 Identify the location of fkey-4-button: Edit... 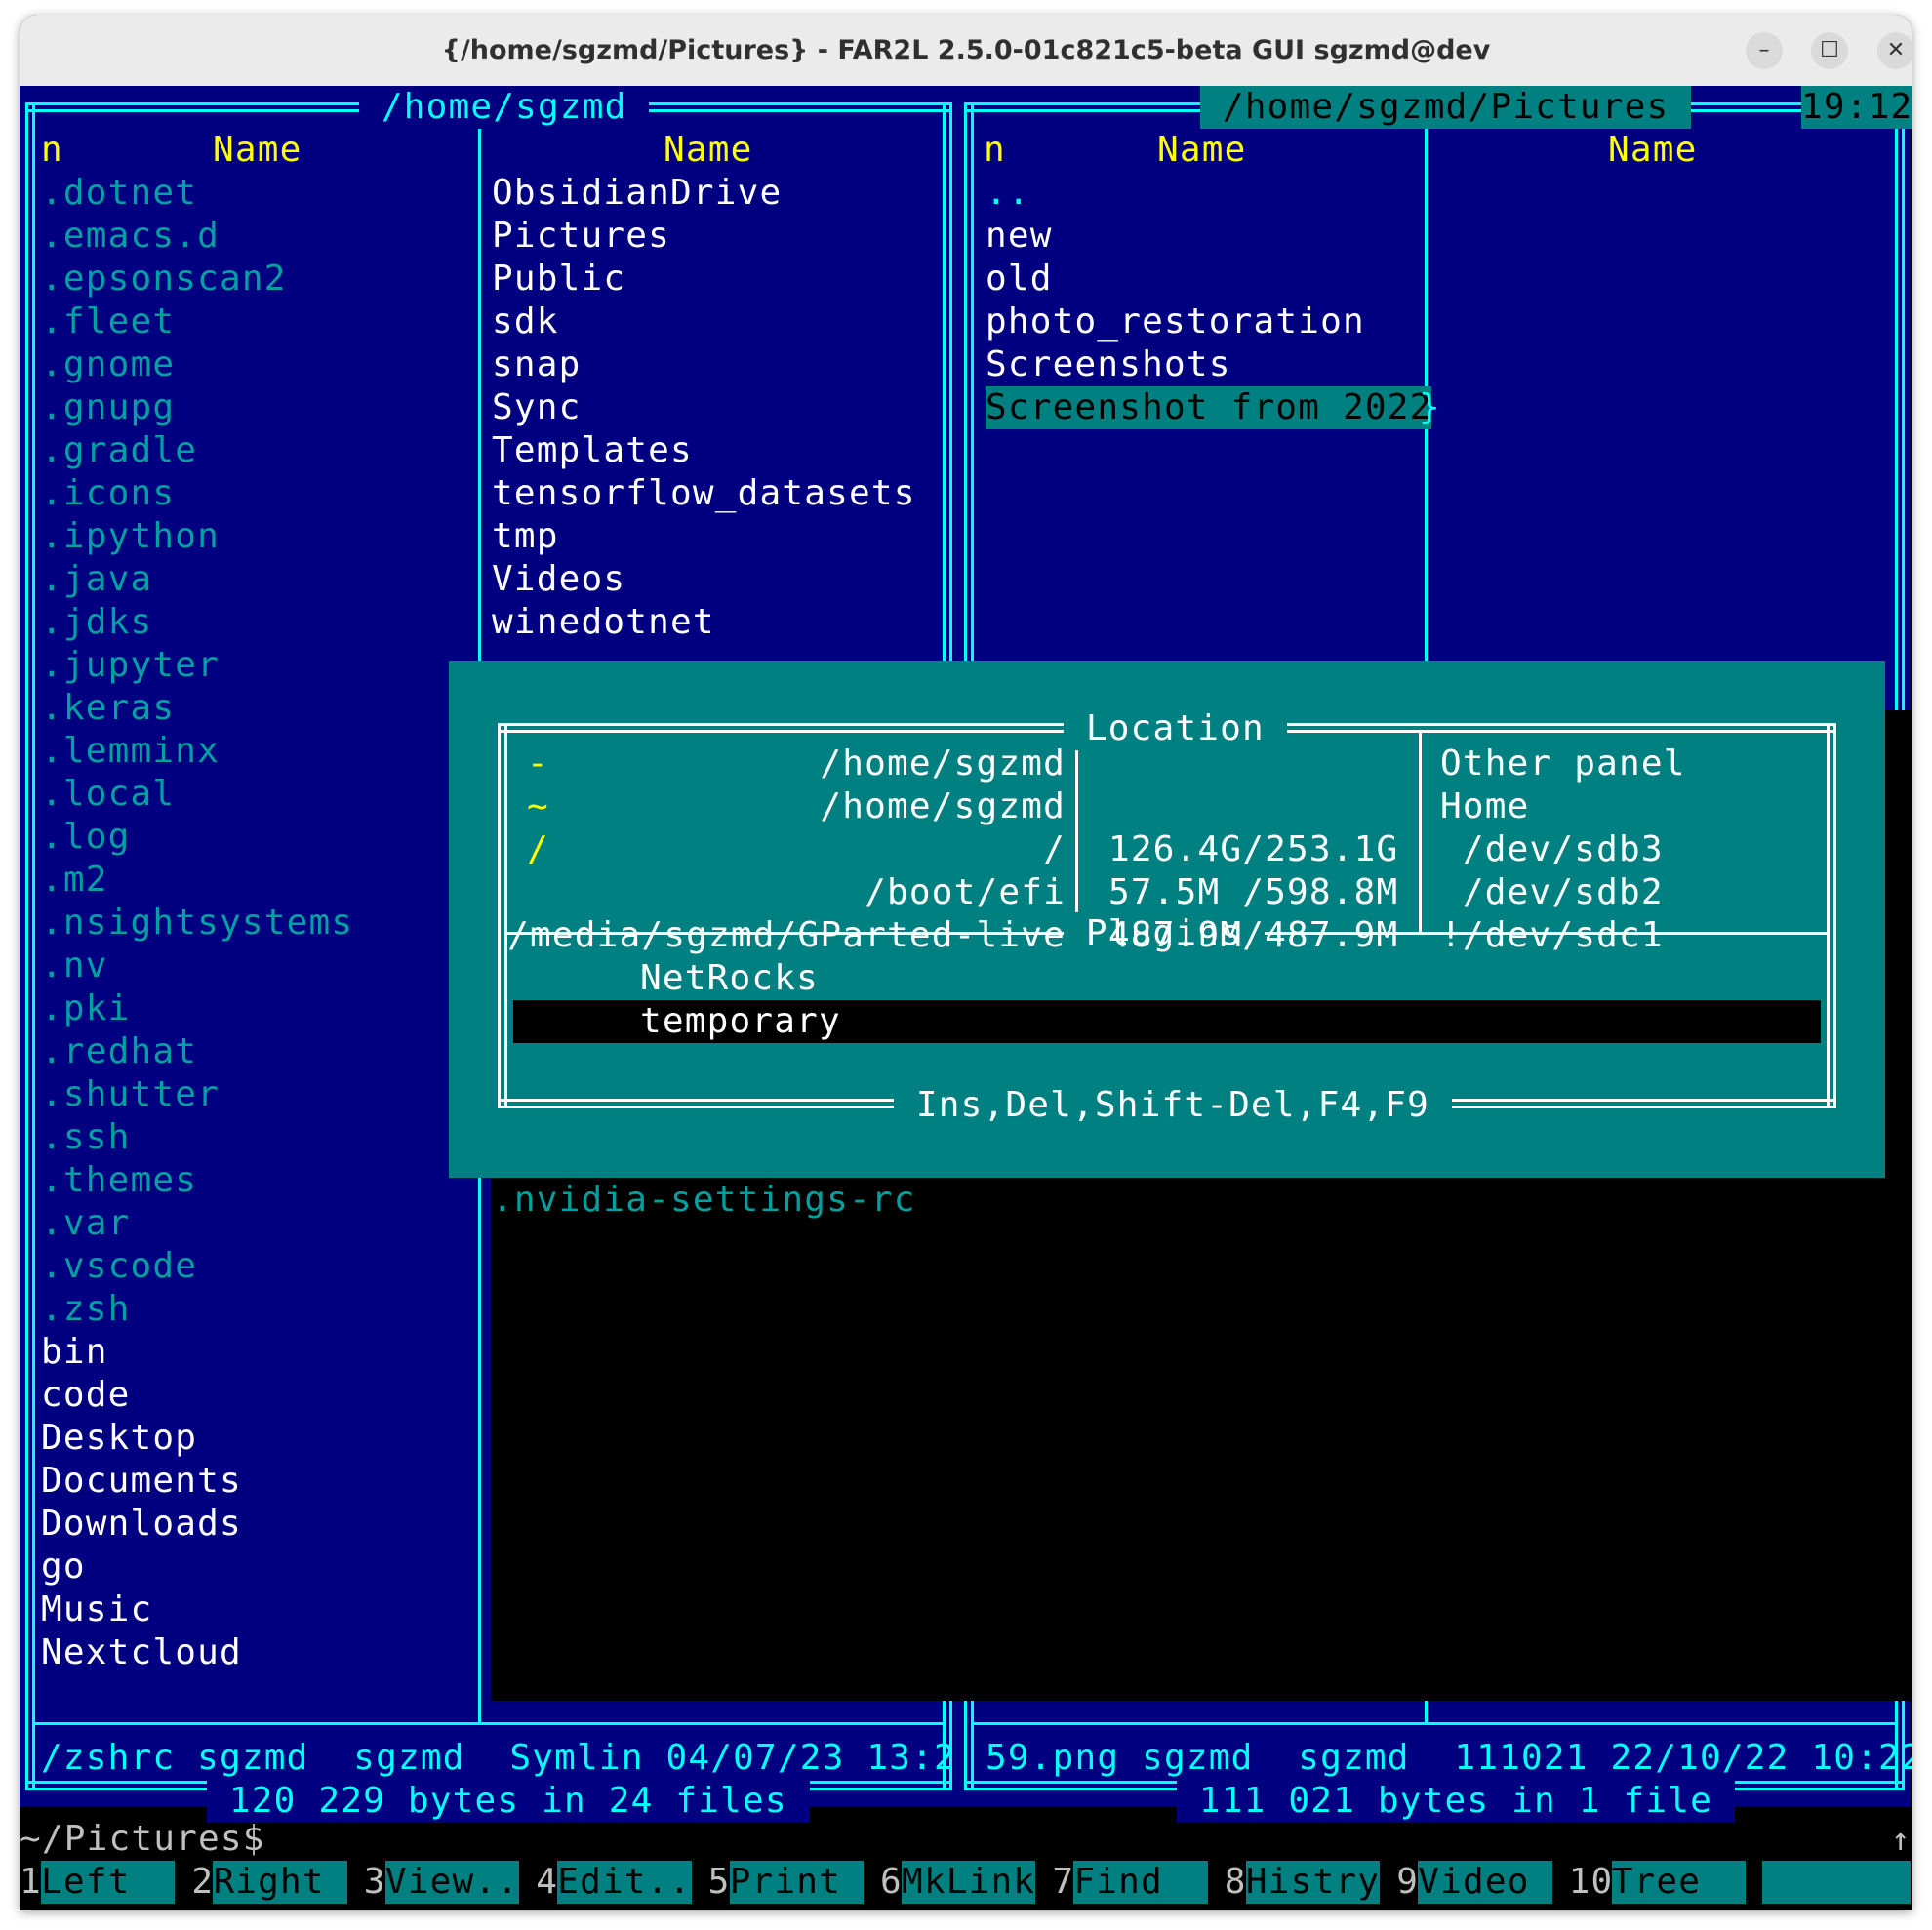
(624, 1882).